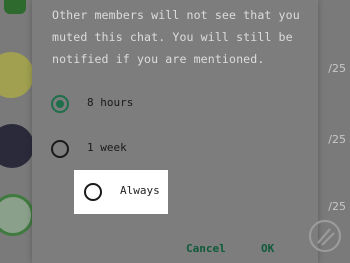 The width and height of the screenshot is (350, 263). I want to click on mute-option-1-week: 1 week, so click(175, 149).